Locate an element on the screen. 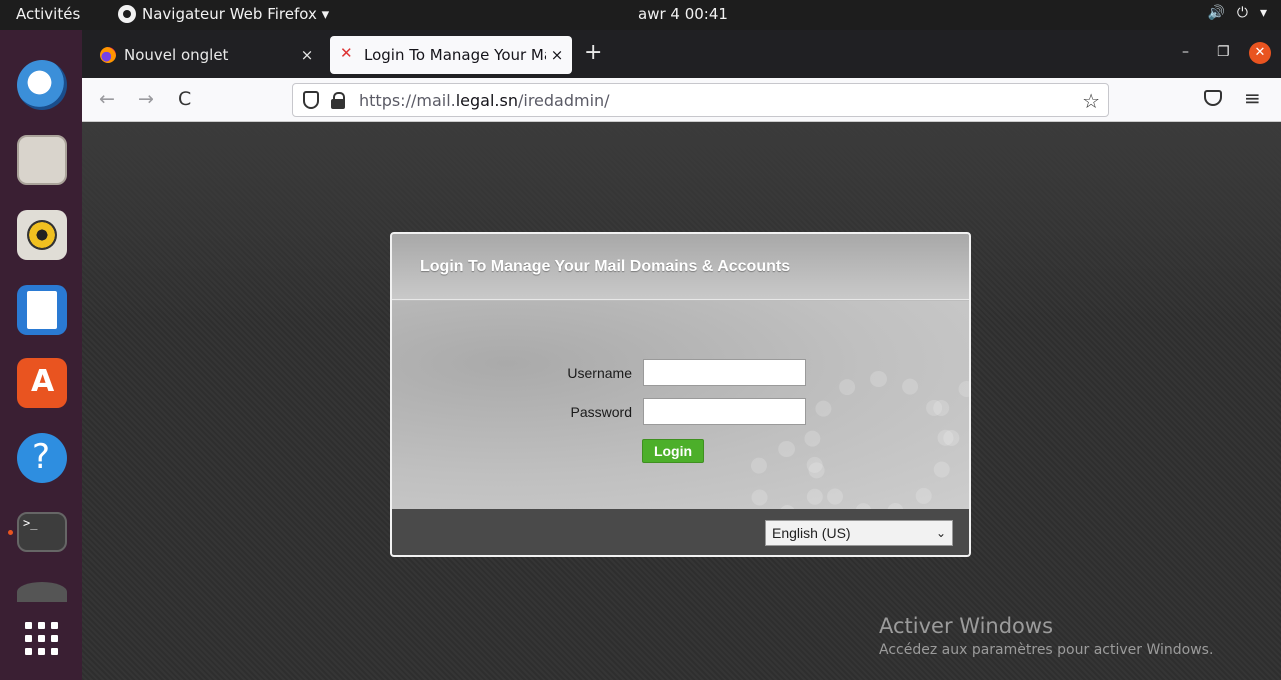  app-grid-icon is located at coordinates (42, 641).